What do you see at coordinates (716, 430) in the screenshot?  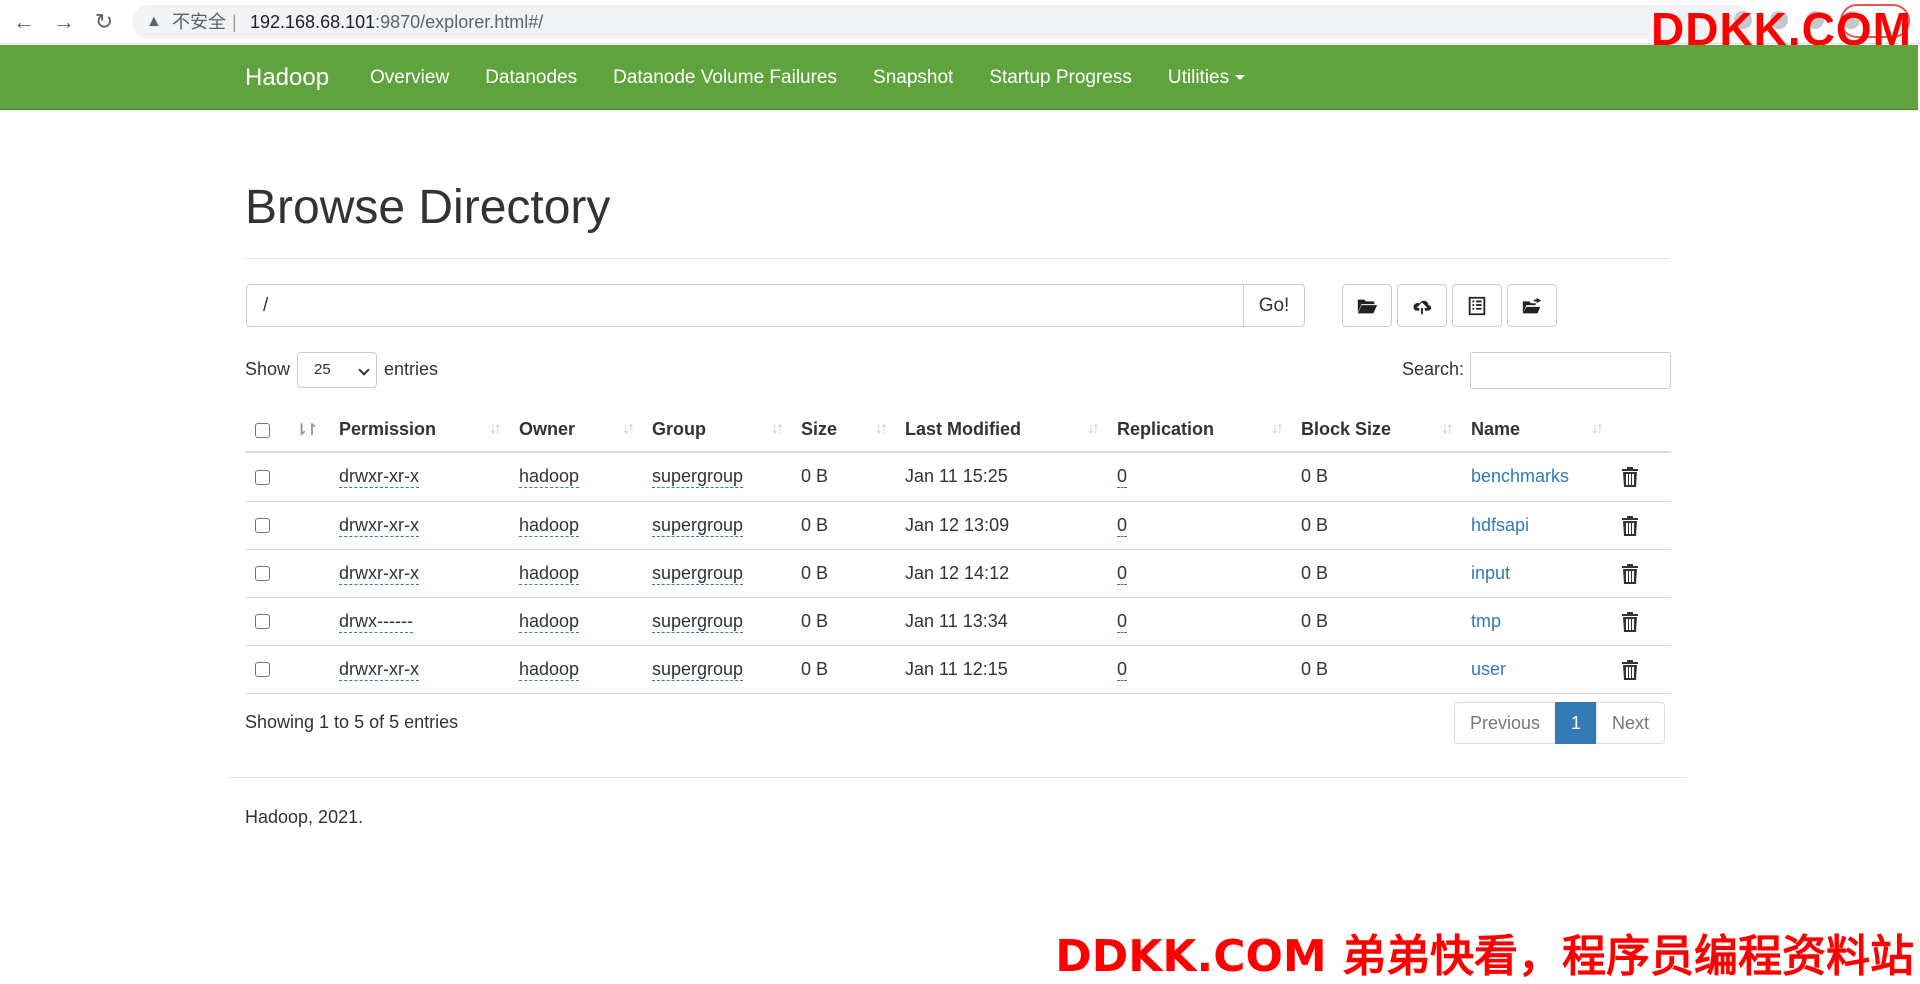 I see `col-group: Group ↓↑` at bounding box center [716, 430].